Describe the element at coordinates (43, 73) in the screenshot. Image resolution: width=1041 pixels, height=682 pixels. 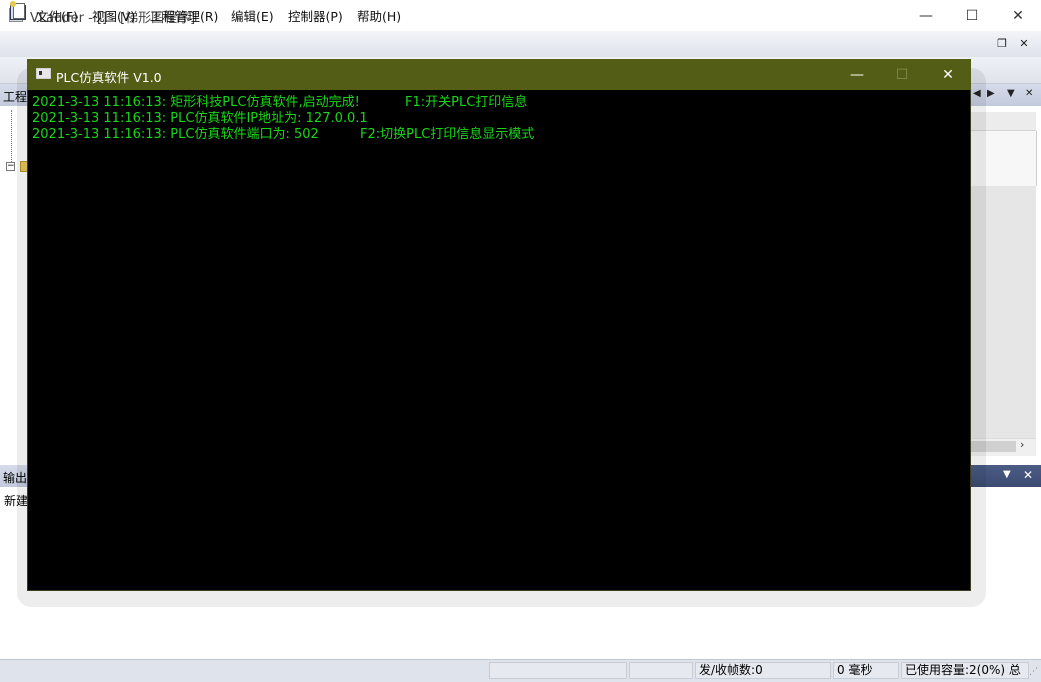
I see `console-app-icon` at that location.